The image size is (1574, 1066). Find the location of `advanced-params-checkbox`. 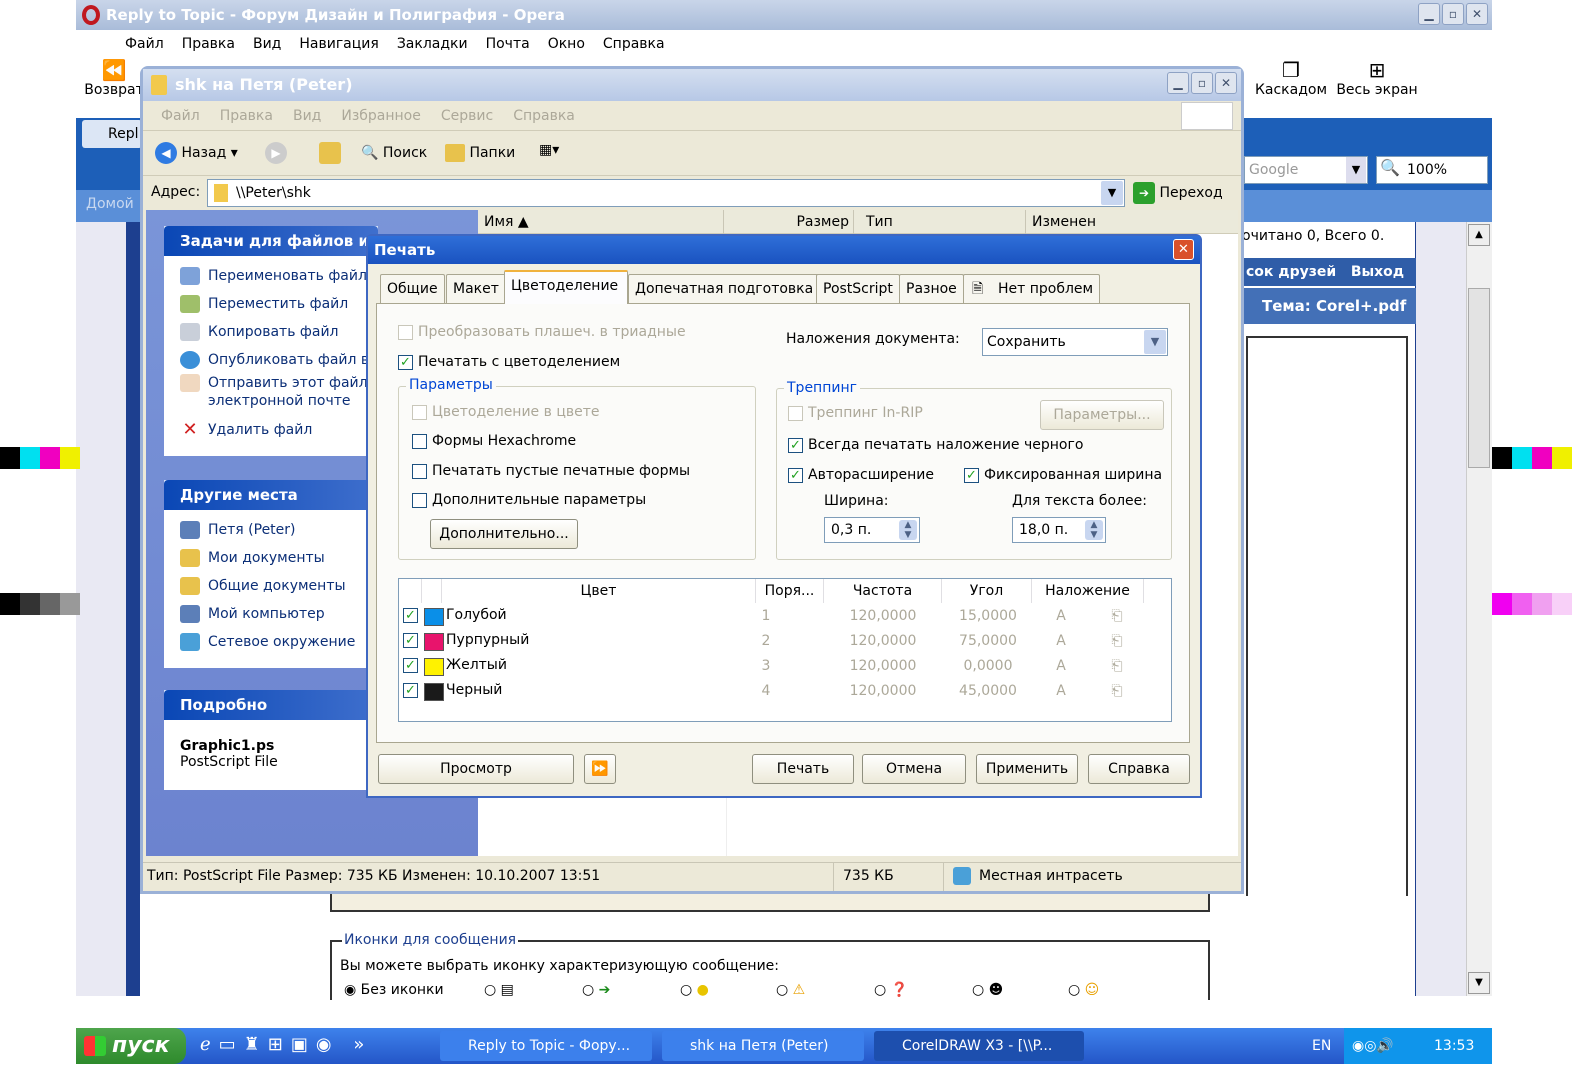

advanced-params-checkbox is located at coordinates (419, 500).